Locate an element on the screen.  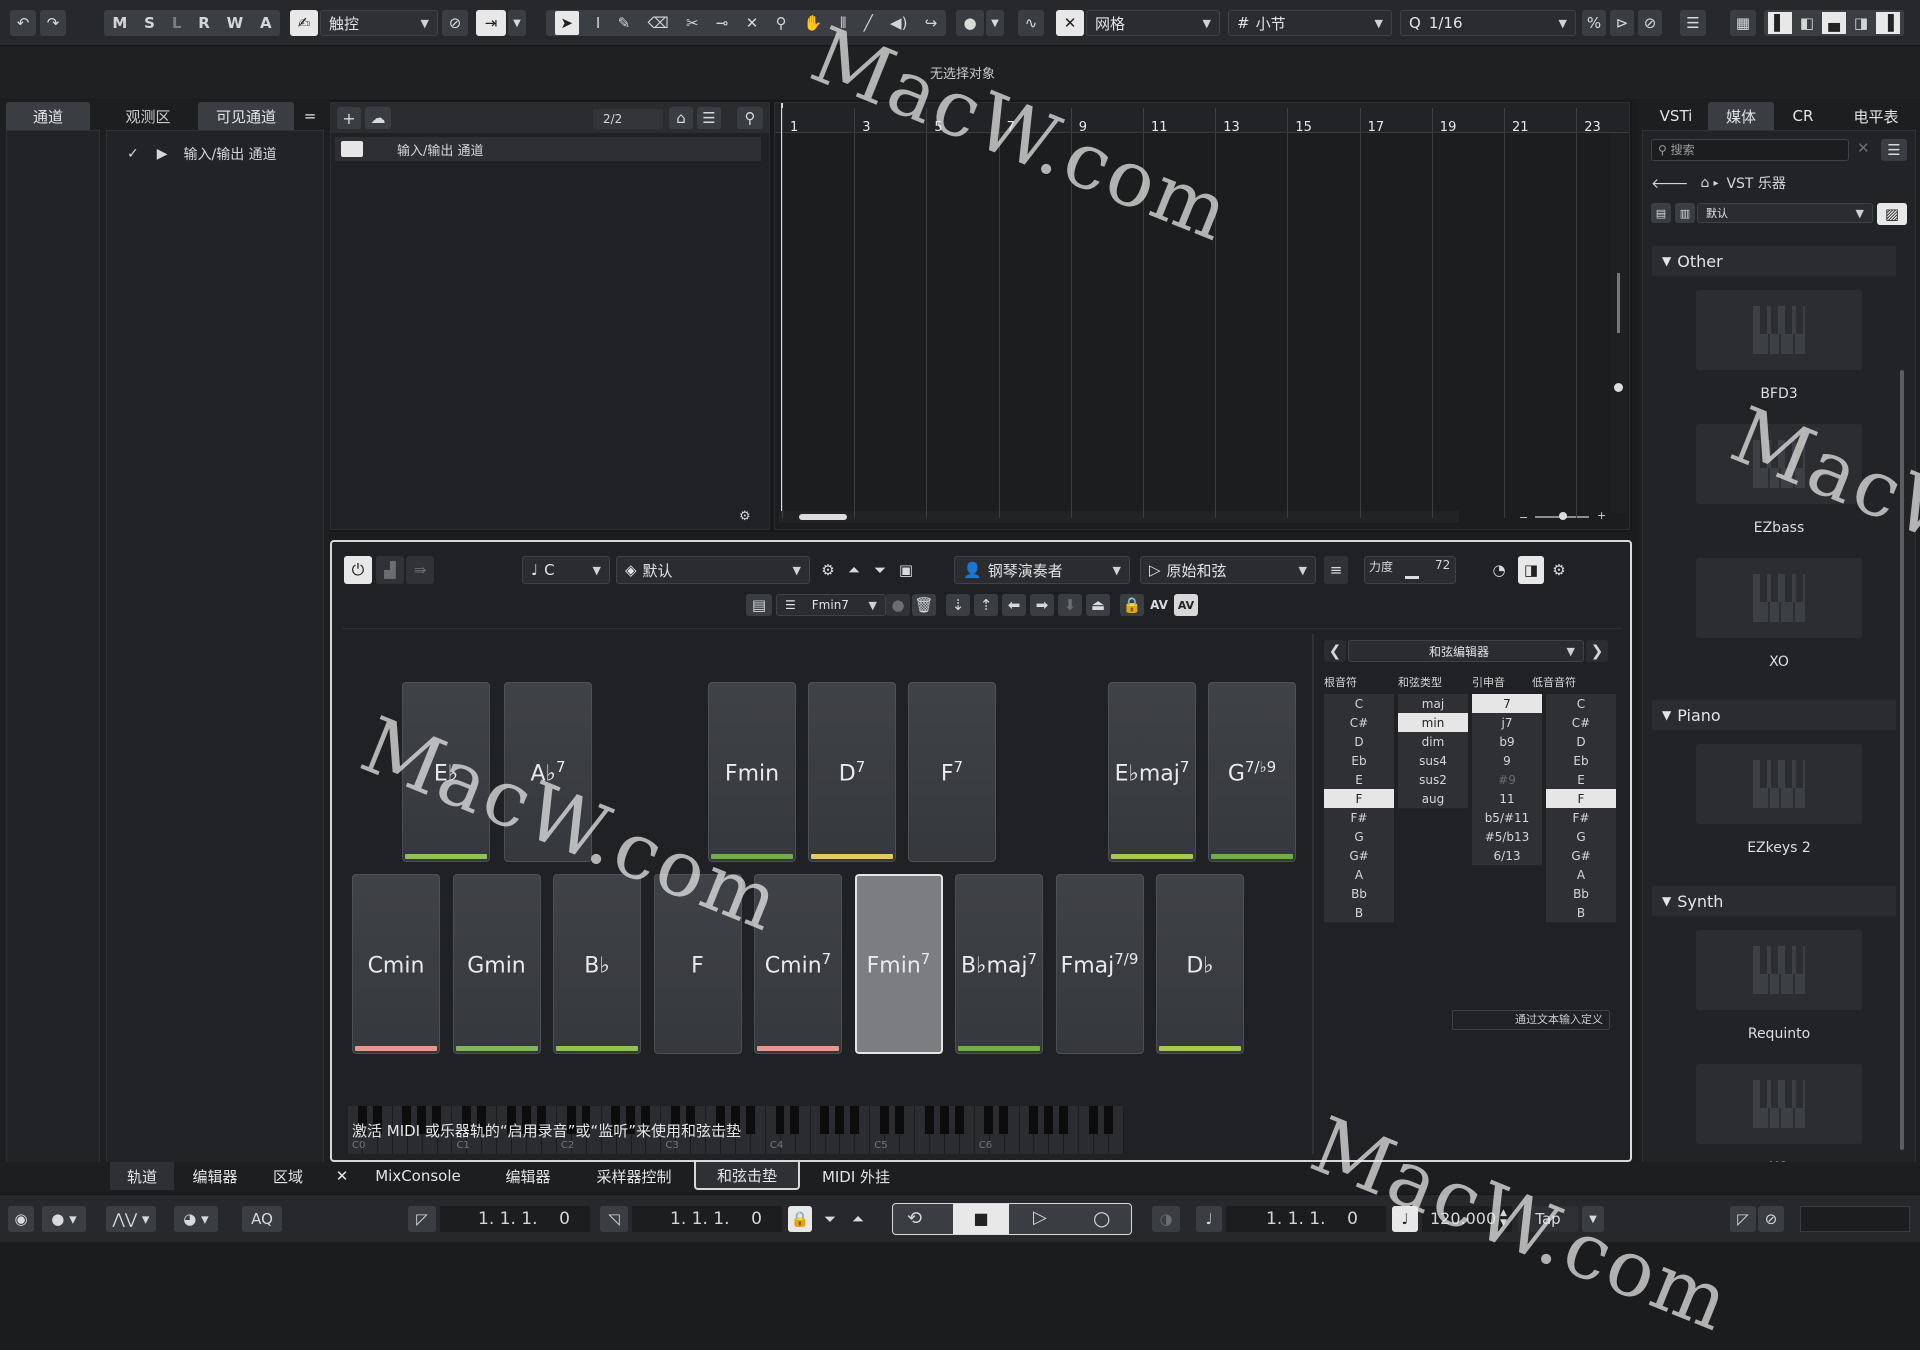
tab-editor-left: 编辑器 is located at coordinates (215, 1176).